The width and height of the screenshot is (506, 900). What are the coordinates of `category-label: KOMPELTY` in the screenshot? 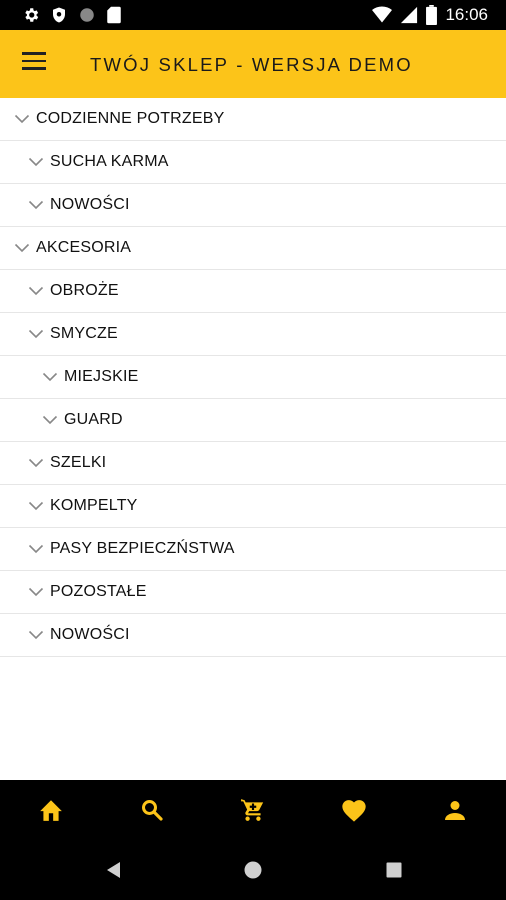 It's located at (94, 505).